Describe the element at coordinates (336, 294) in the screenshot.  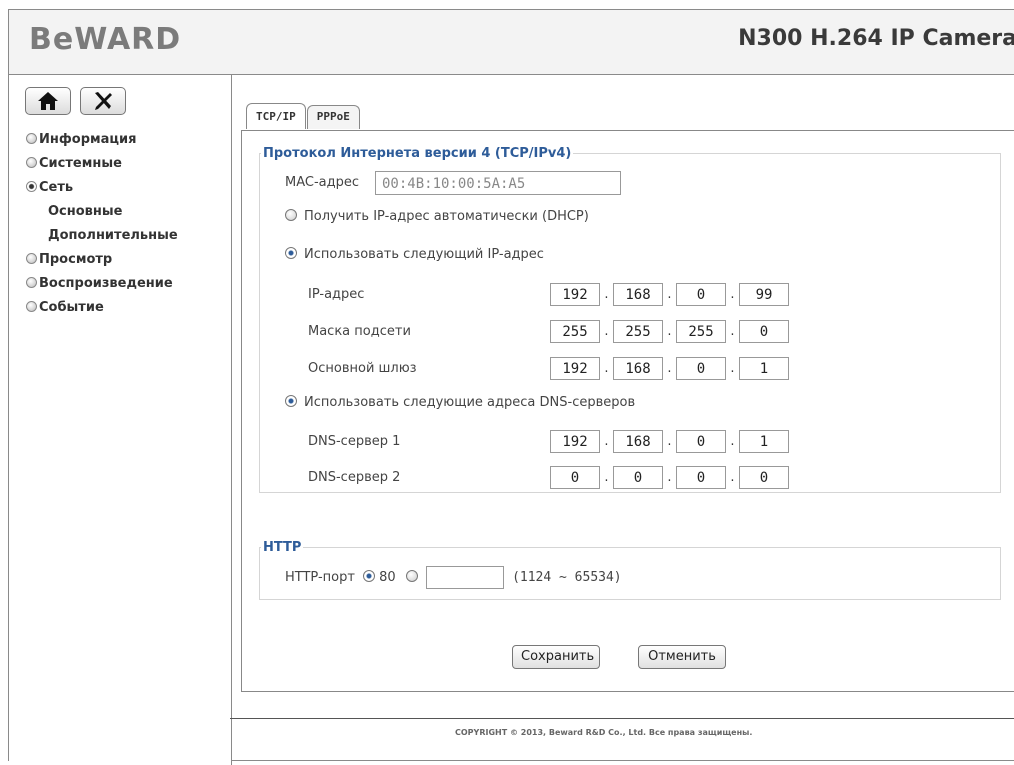
I see `ip-label: IP-адрес` at that location.